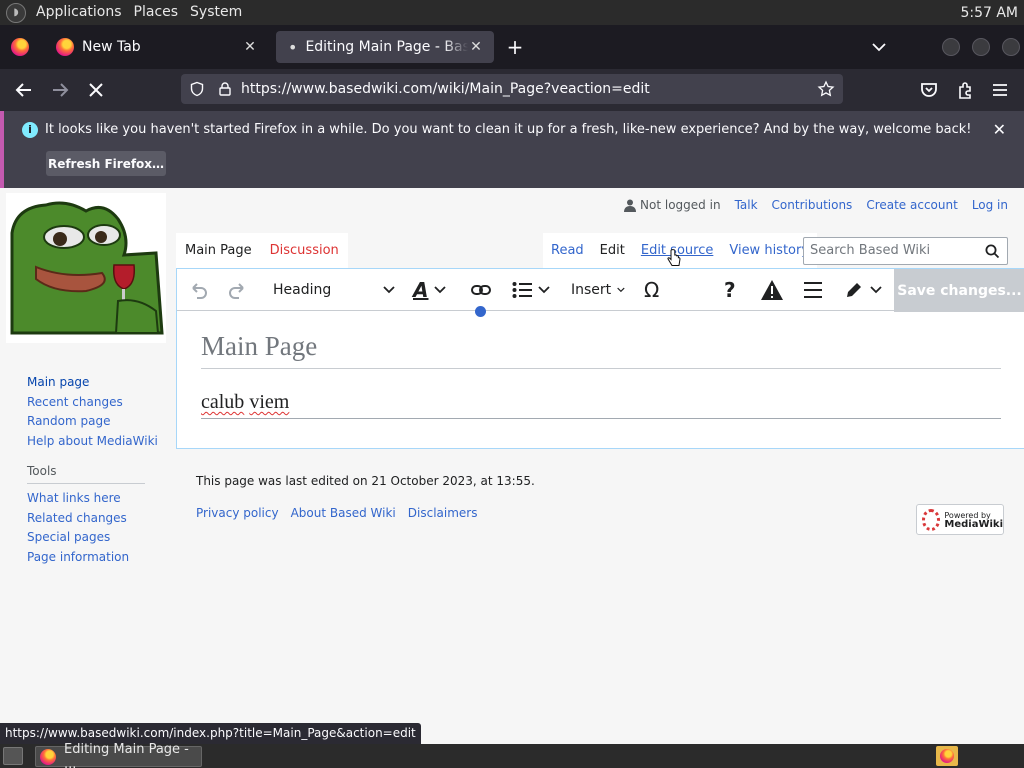 The image size is (1024, 768). Describe the element at coordinates (79, 12) in the screenshot. I see `menu-applications: Applications` at that location.